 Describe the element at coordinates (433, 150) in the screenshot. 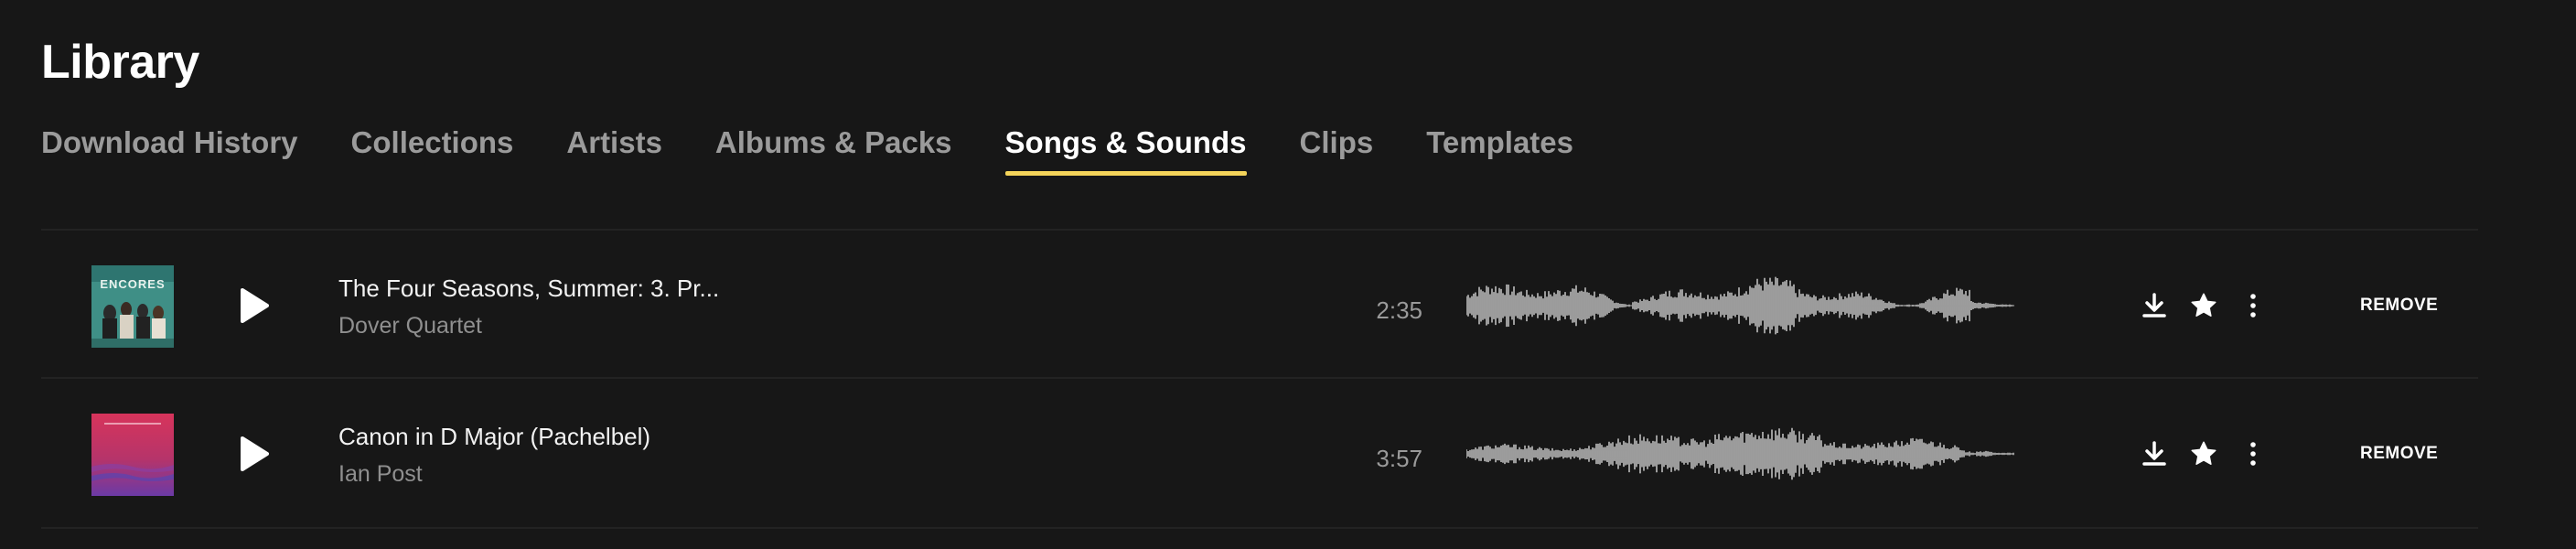

I see `tab-collections: Collections` at that location.